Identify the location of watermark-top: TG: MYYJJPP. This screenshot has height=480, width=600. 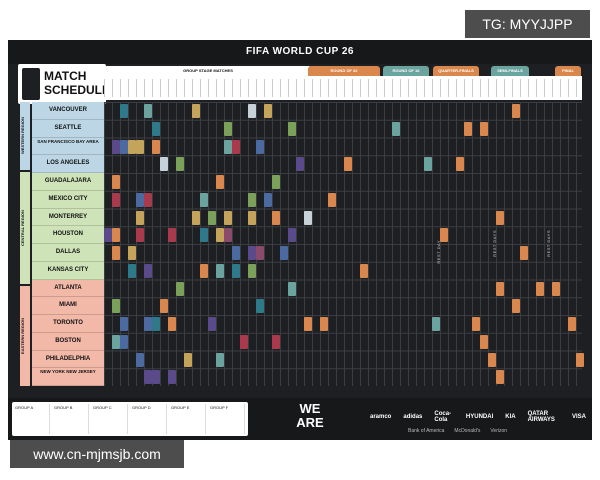
(527, 24).